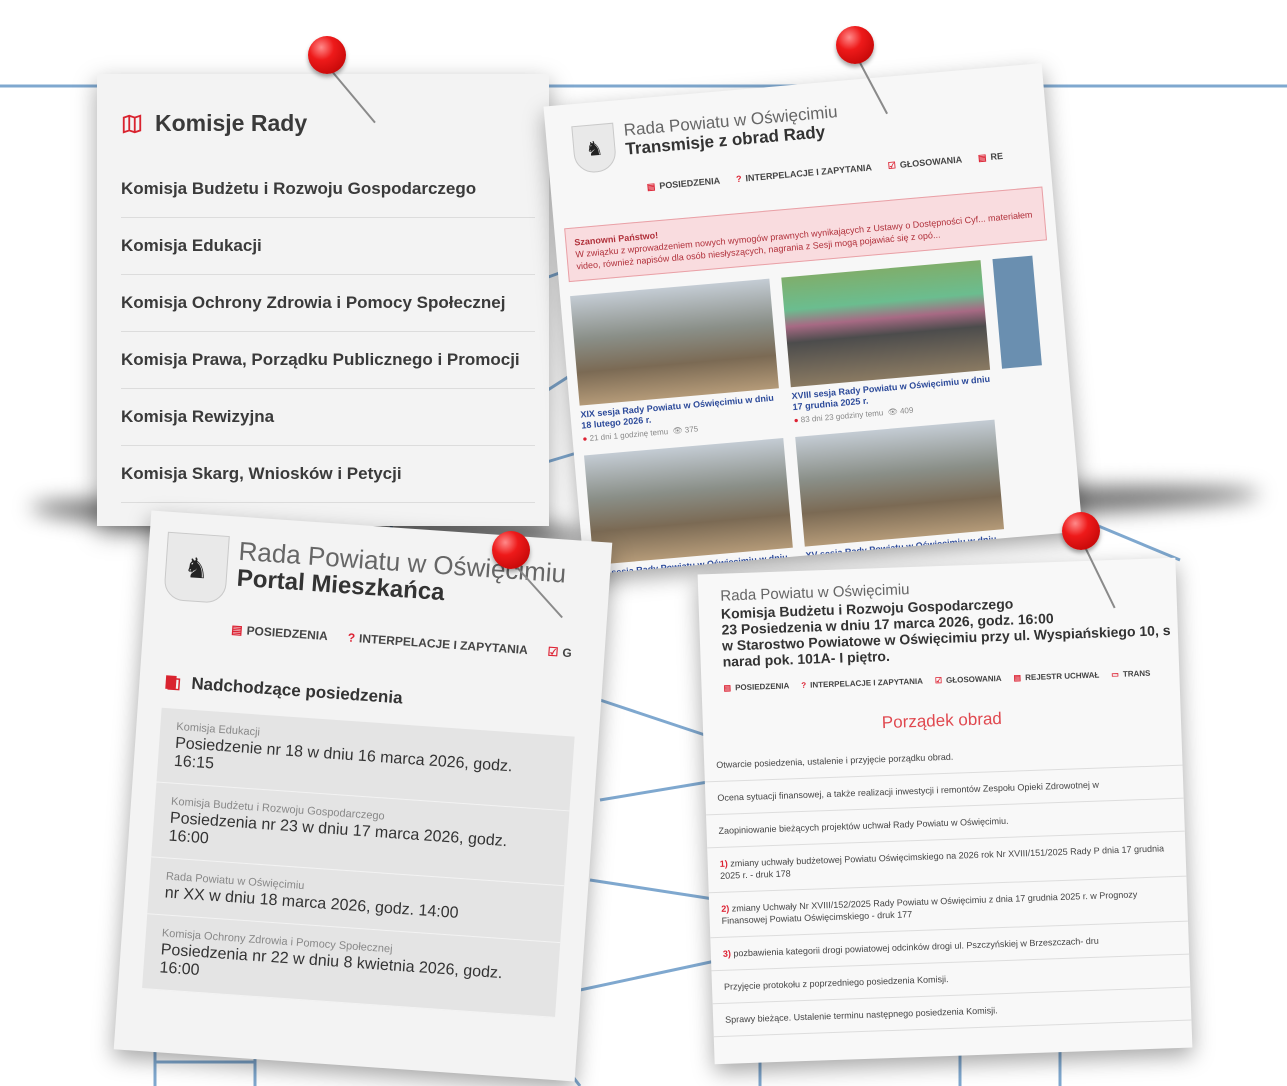  Describe the element at coordinates (1130, 674) in the screenshot. I see `nav-transmisje: ▭ TRANS` at that location.